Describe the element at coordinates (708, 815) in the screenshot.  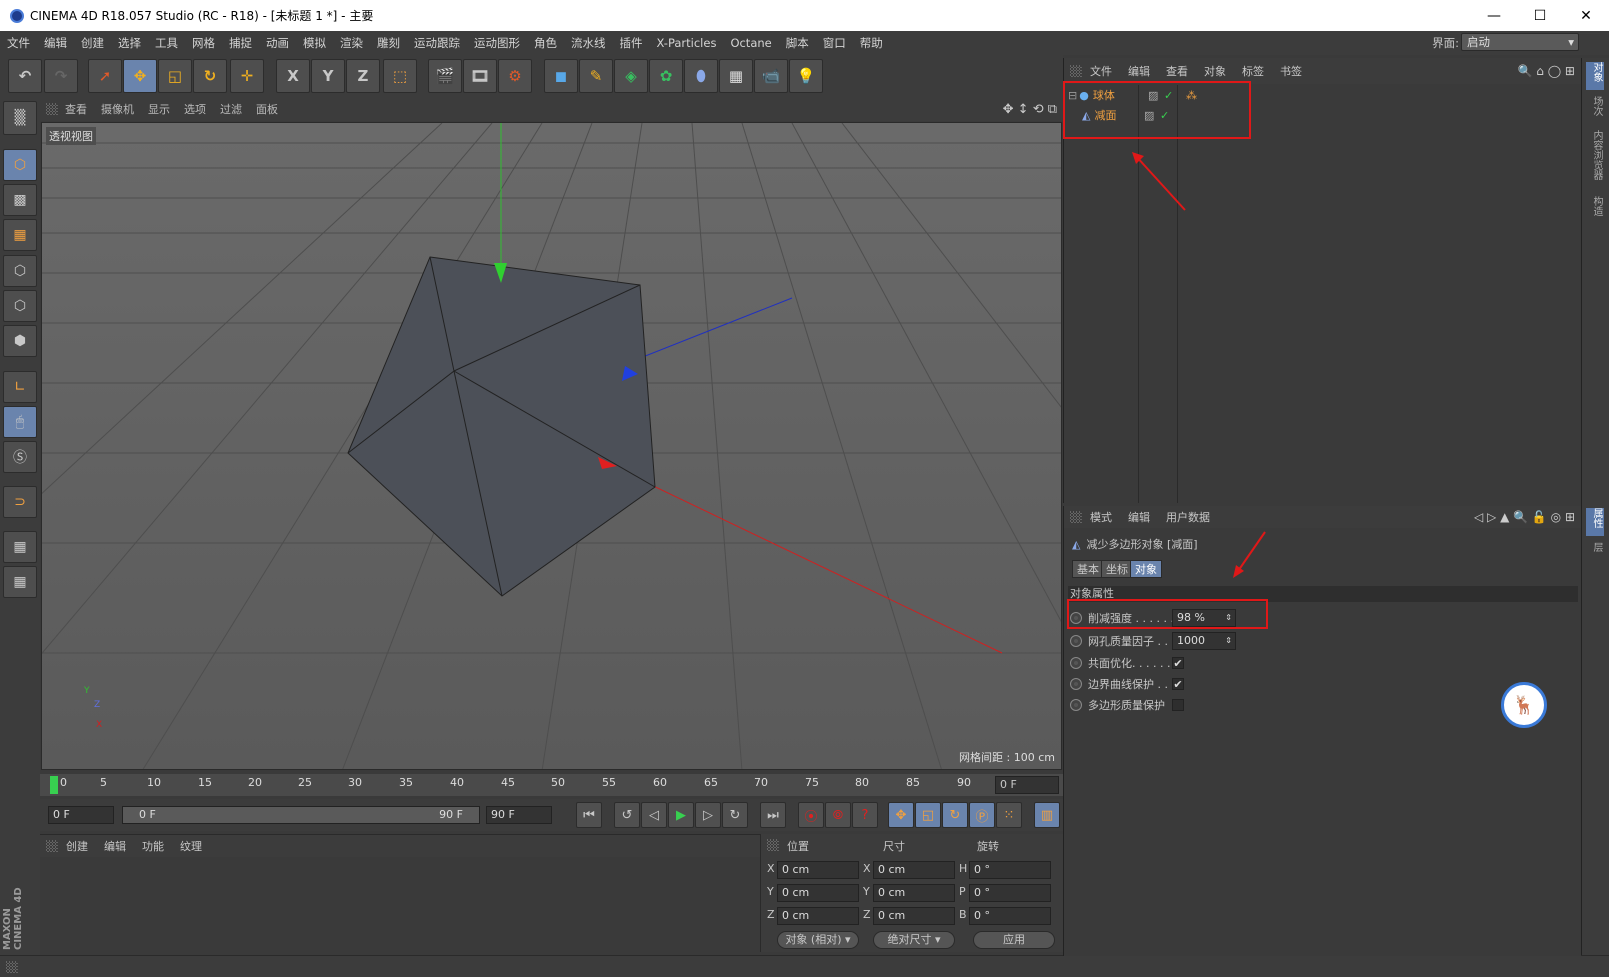
I see `next-frame-icon: ▷` at that location.